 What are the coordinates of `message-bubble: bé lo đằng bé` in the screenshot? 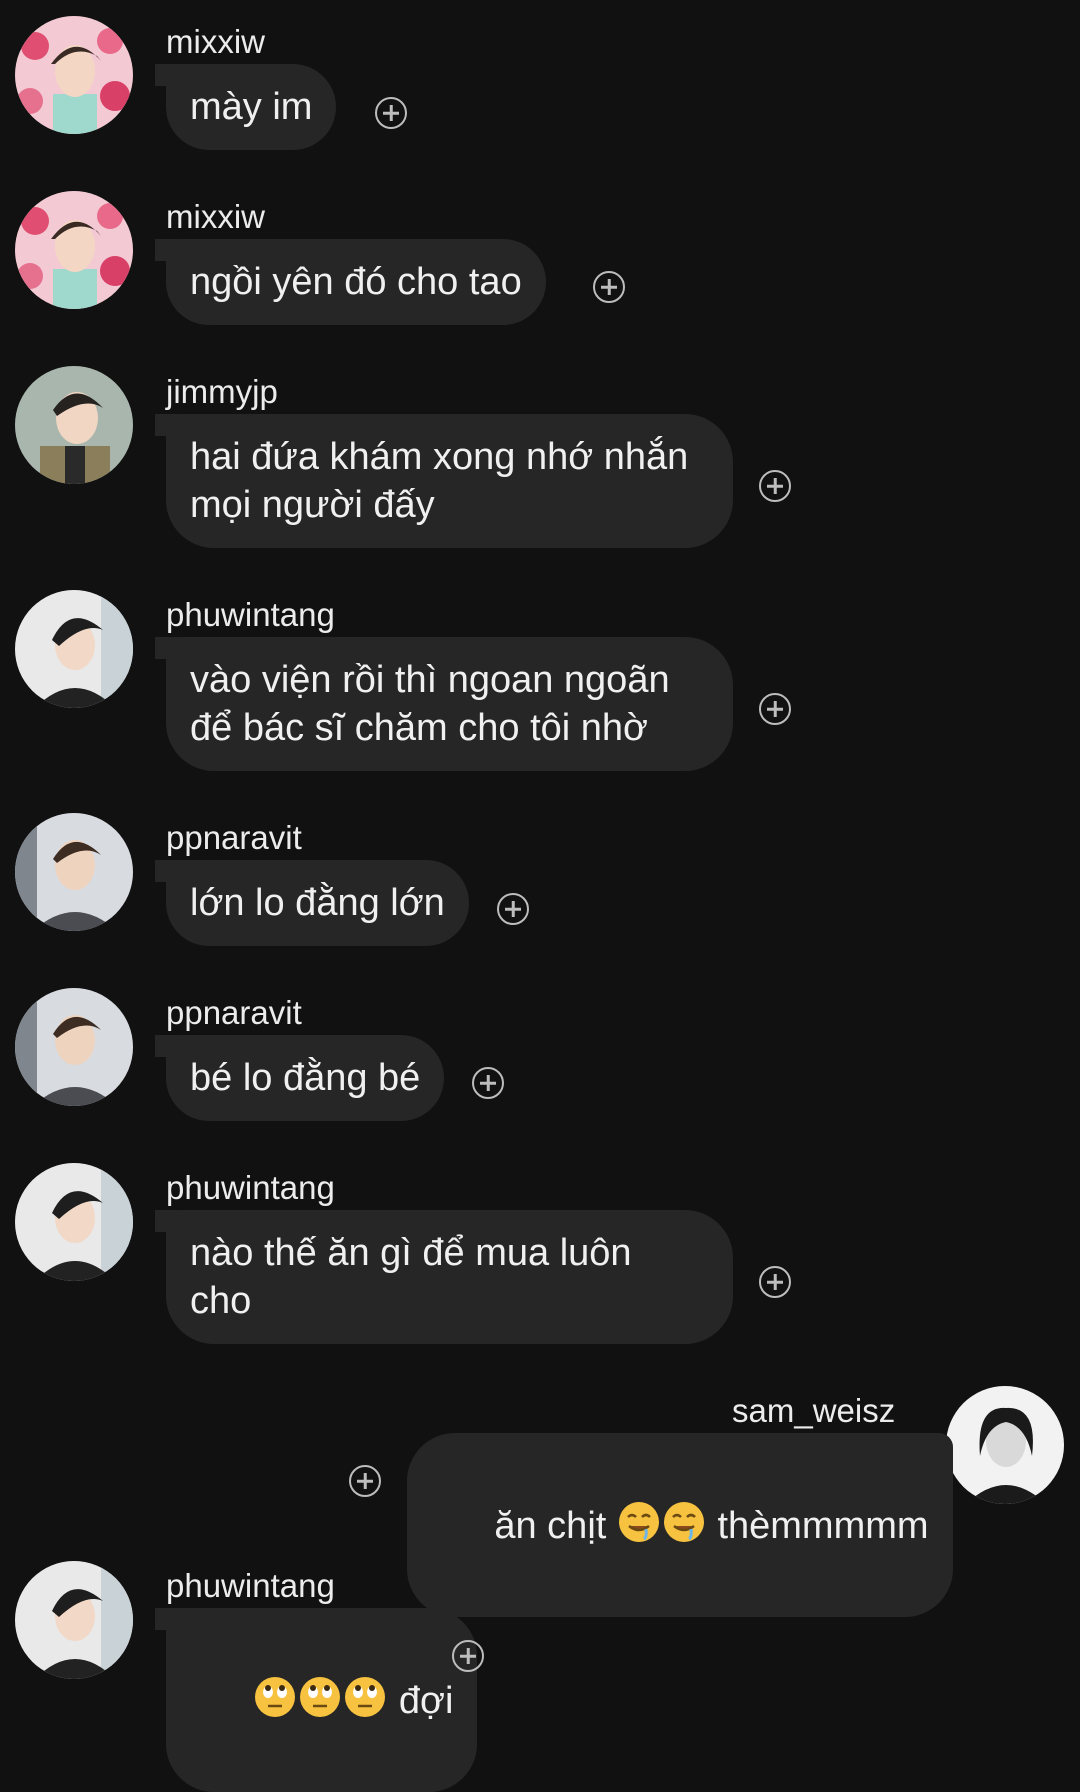 It's located at (305, 1078).